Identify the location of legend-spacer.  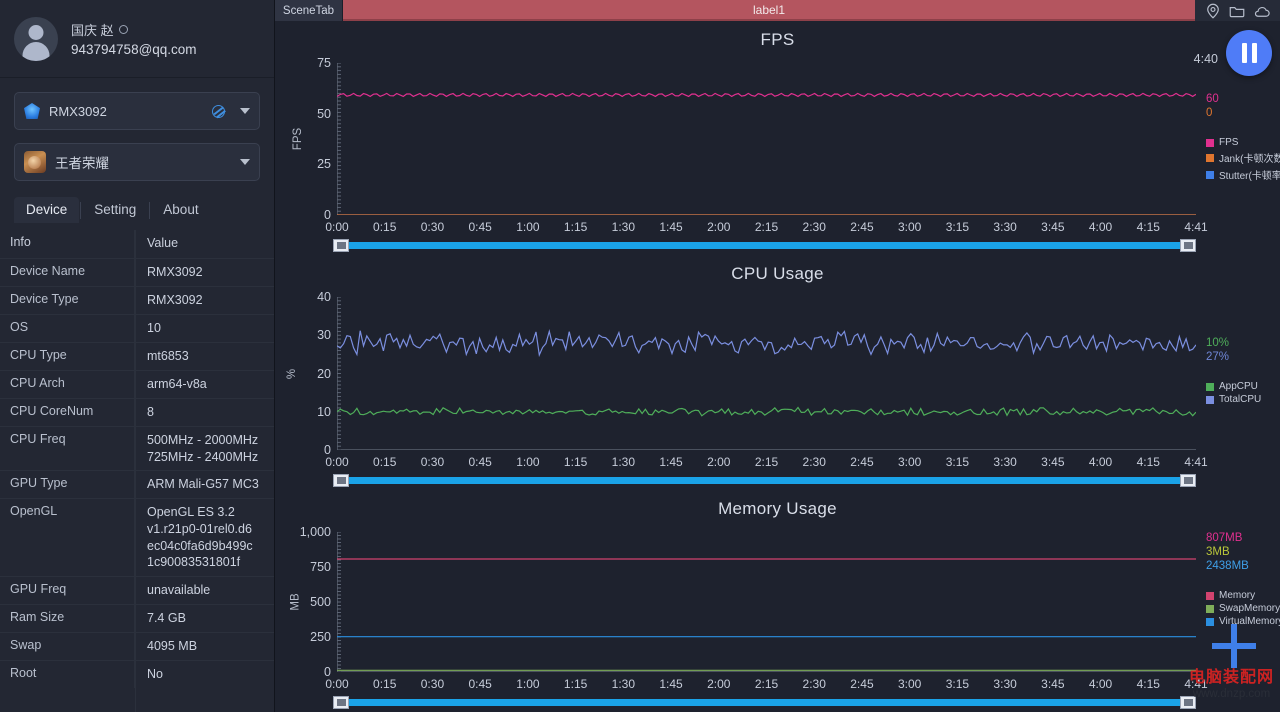
(1243, 128).